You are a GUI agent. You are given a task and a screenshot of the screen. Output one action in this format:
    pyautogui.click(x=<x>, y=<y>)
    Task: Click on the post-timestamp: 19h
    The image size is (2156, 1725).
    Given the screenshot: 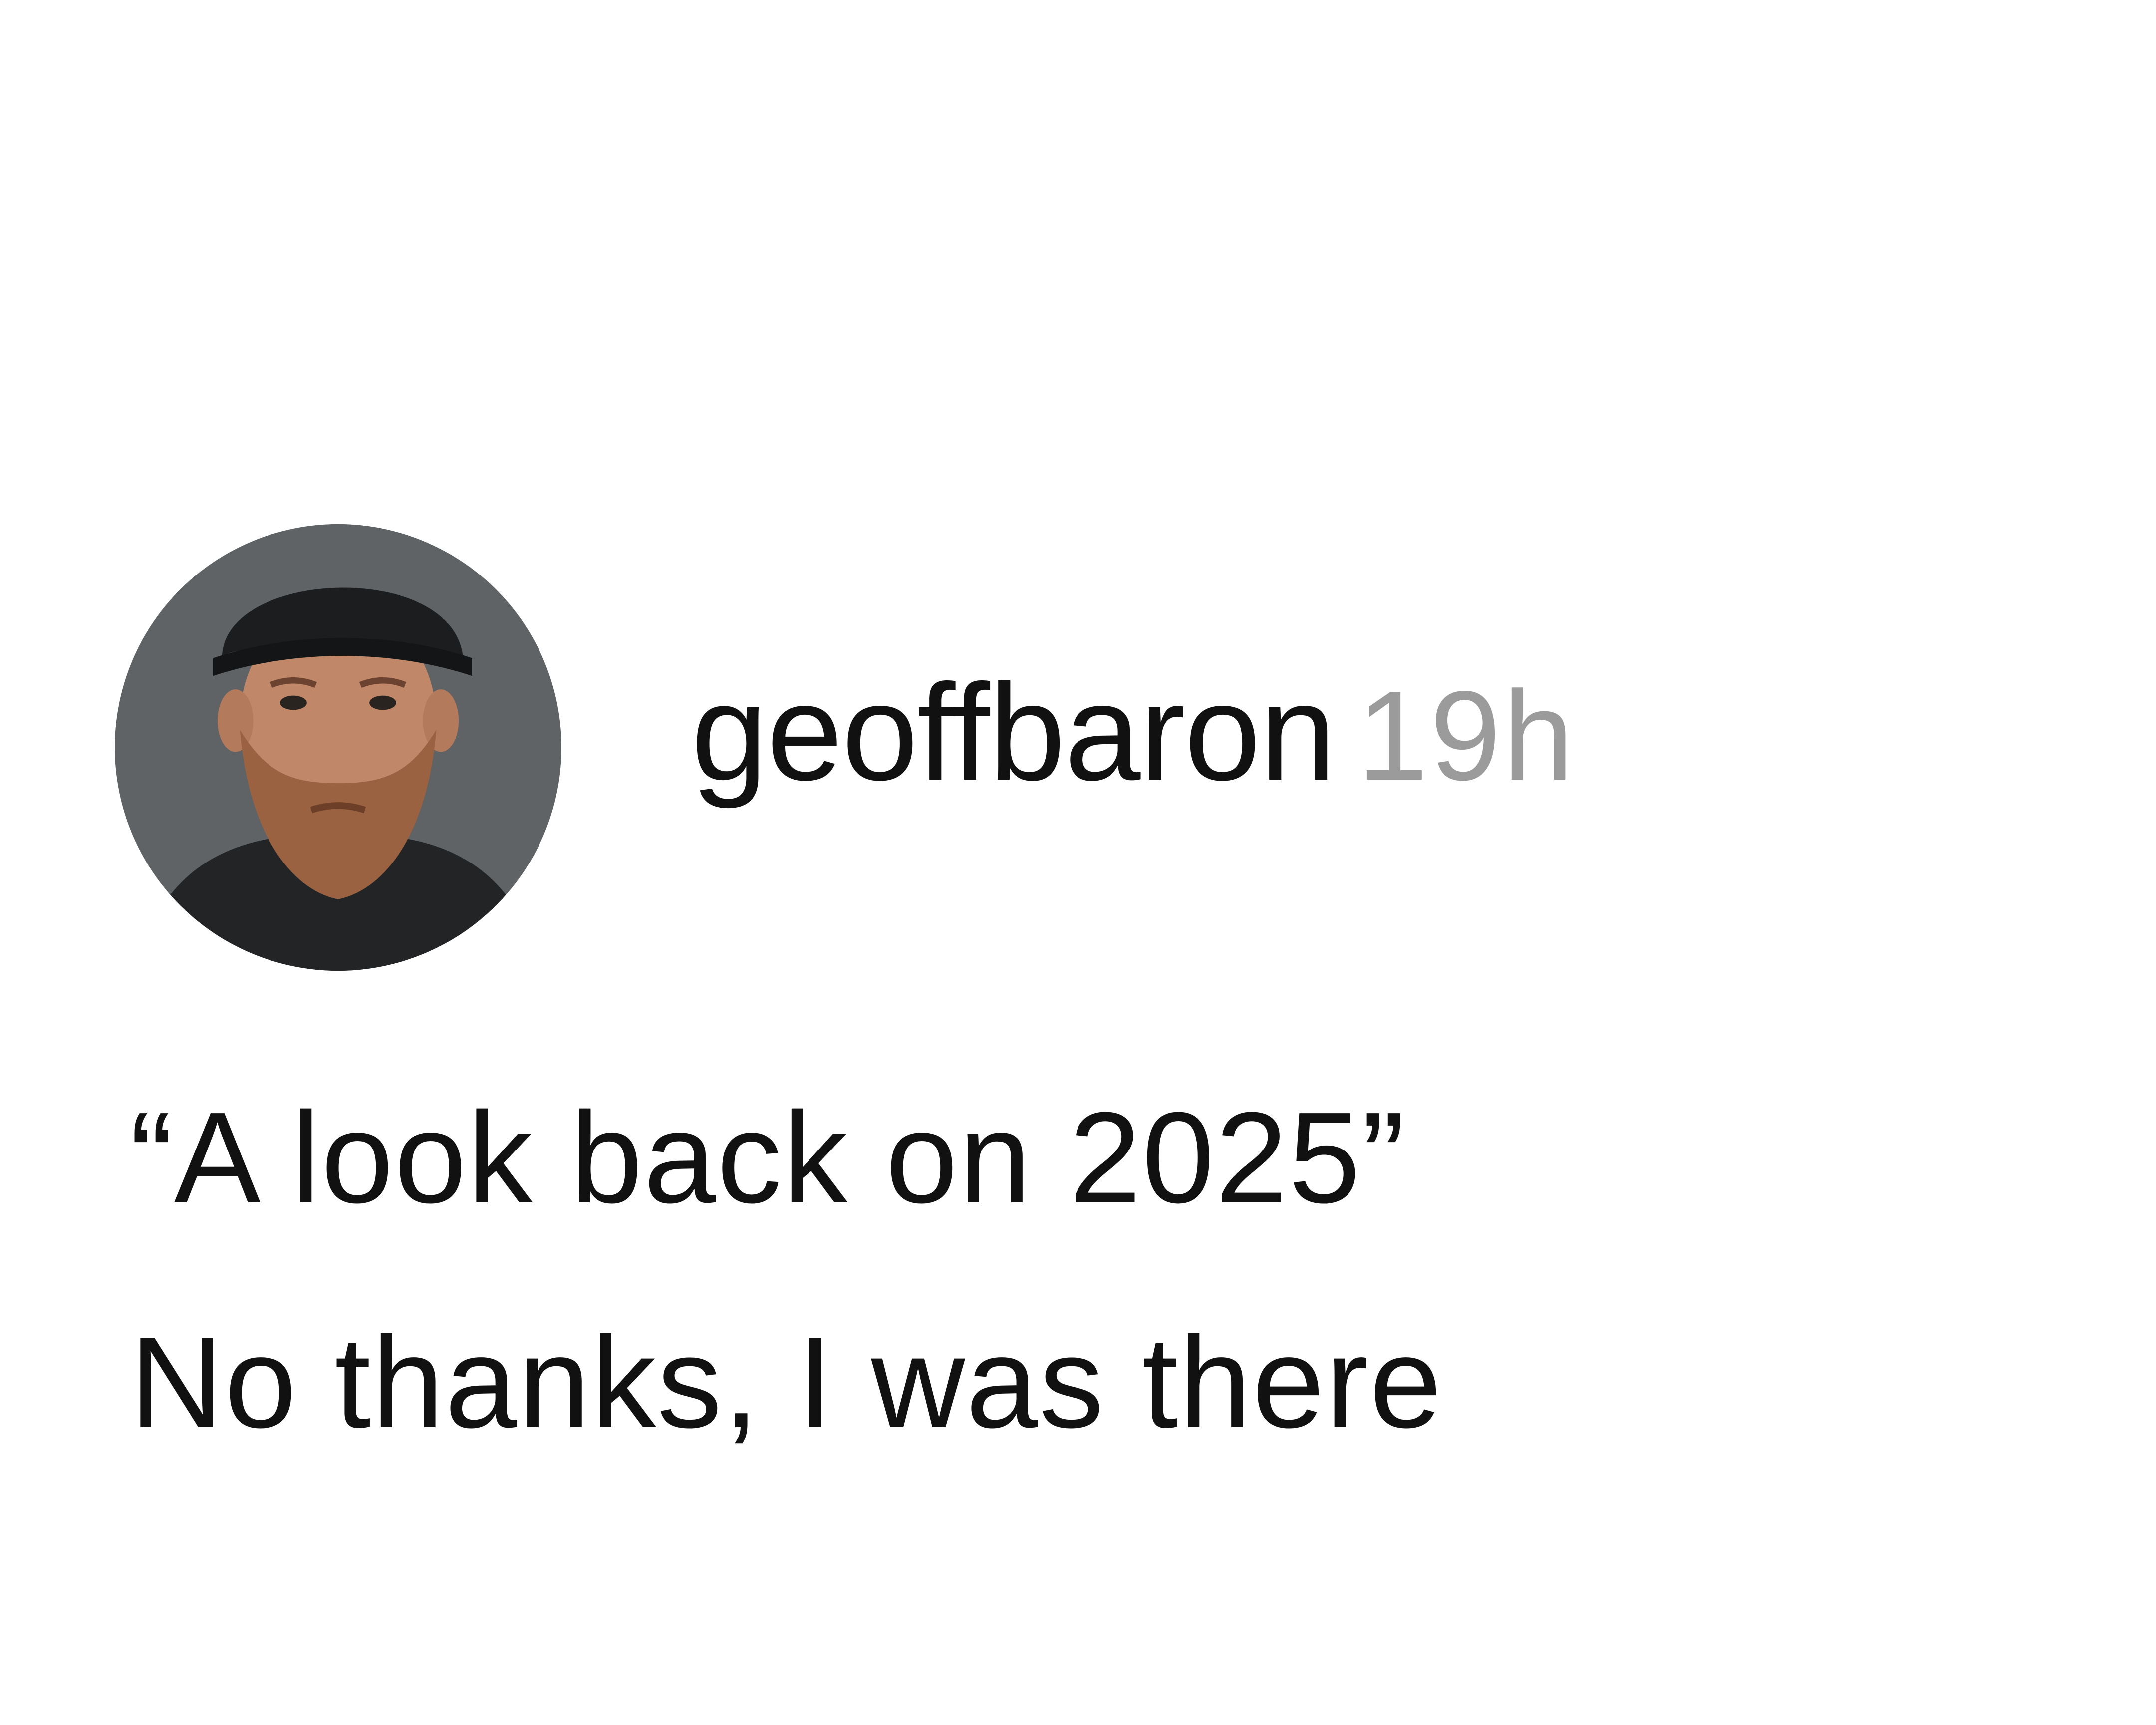 What is the action you would take?
    pyautogui.click(x=1466, y=736)
    